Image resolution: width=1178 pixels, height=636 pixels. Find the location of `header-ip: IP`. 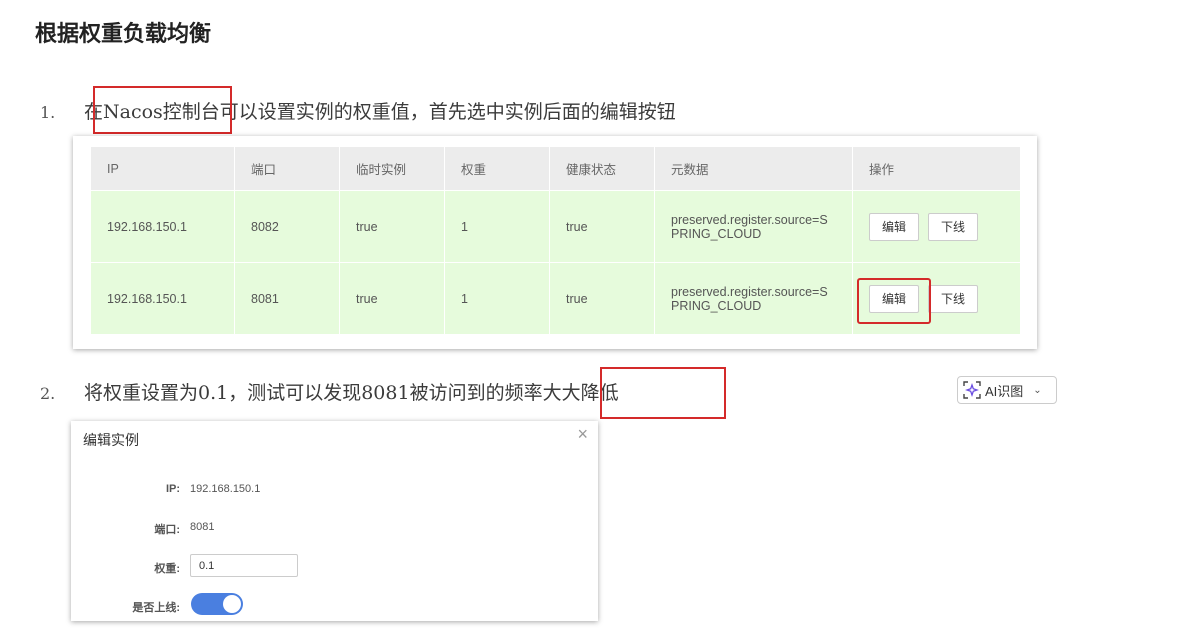

header-ip: IP is located at coordinates (163, 169).